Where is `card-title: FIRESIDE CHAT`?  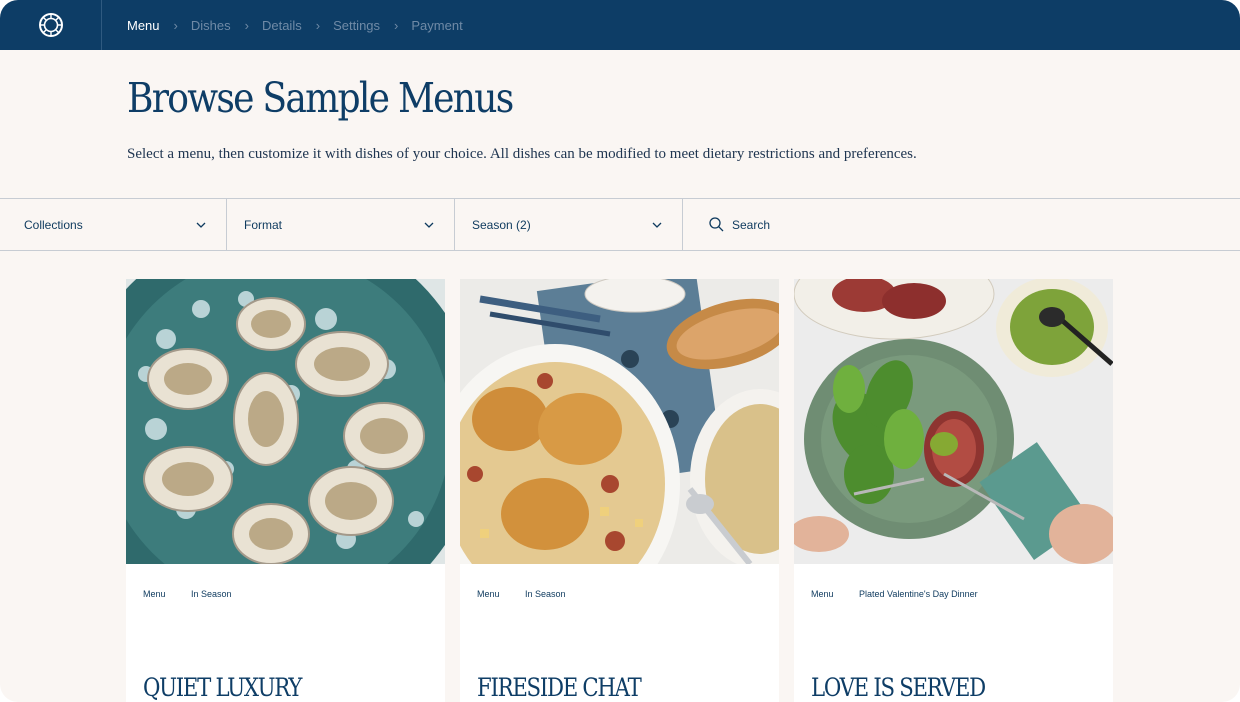 card-title: FIRESIDE CHAT is located at coordinates (559, 687).